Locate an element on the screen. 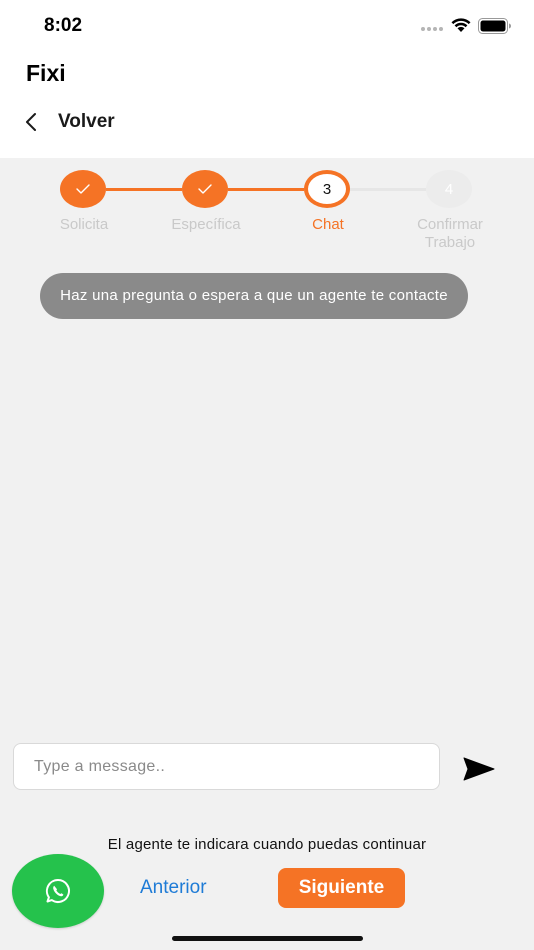 This screenshot has height=950, width=534. whatsapp-icon is located at coordinates (57, 890).